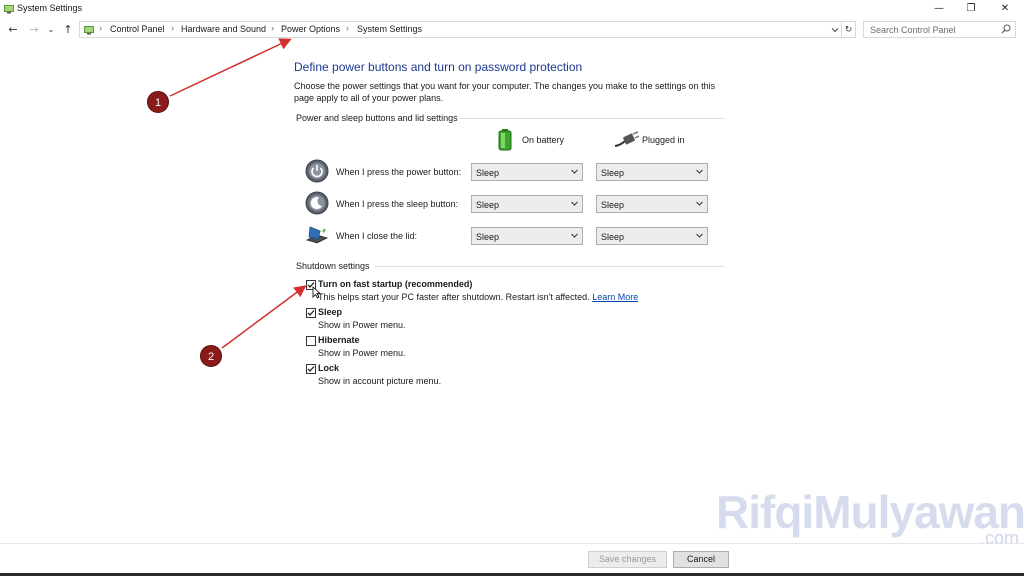 This screenshot has width=1024, height=576. I want to click on lock-checkbox, so click(311, 369).